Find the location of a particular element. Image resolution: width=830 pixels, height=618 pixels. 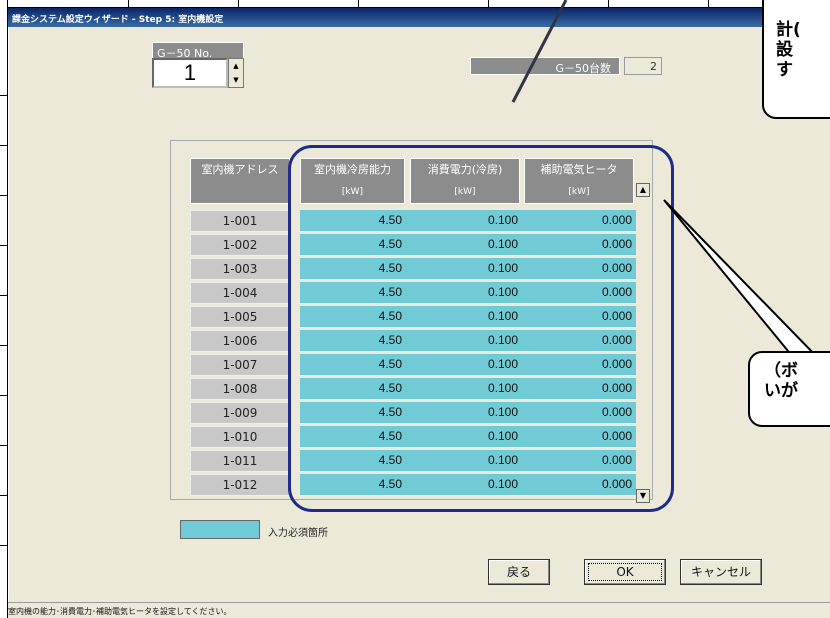

address-cell: 1-001 is located at coordinates (240, 221).